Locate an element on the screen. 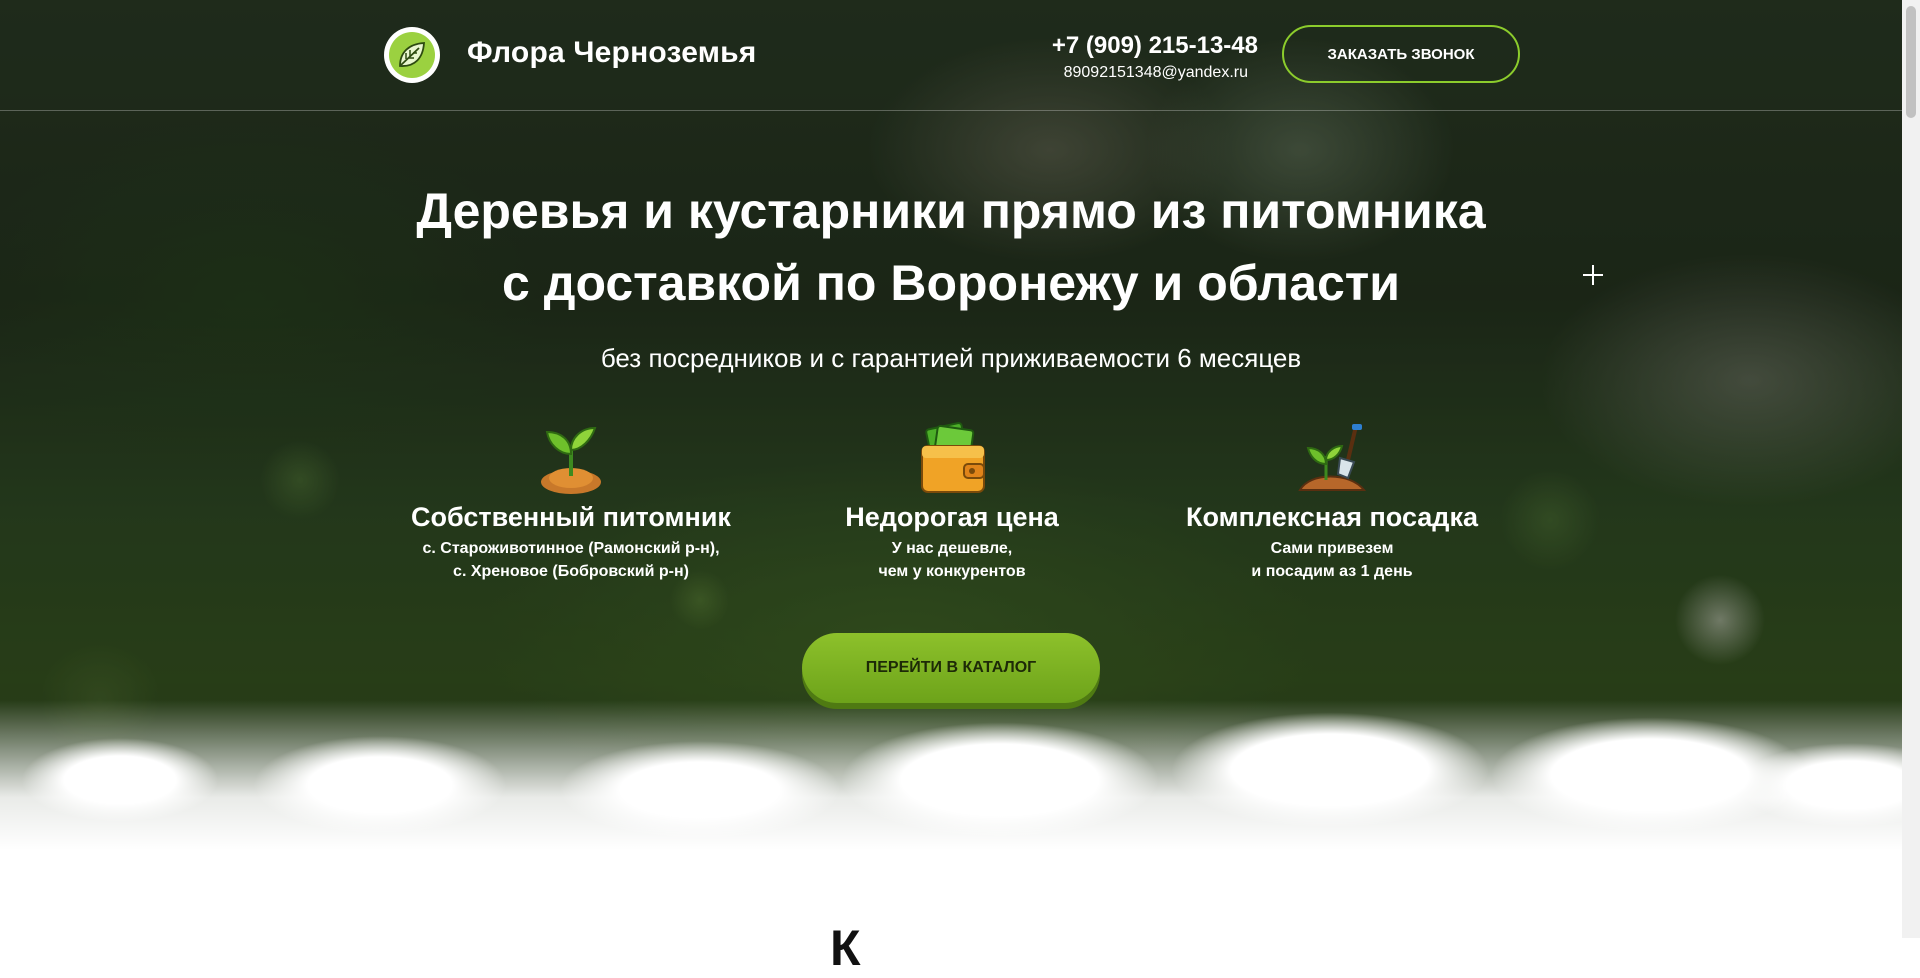  feature-desc: Сами привезем и посадим аз 1 день is located at coordinates (1332, 560).